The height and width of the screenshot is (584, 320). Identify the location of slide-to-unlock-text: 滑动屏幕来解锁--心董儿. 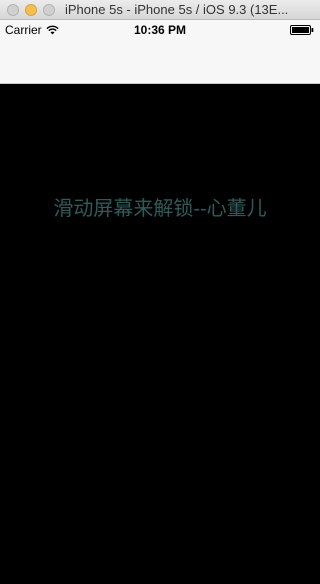
(160, 209).